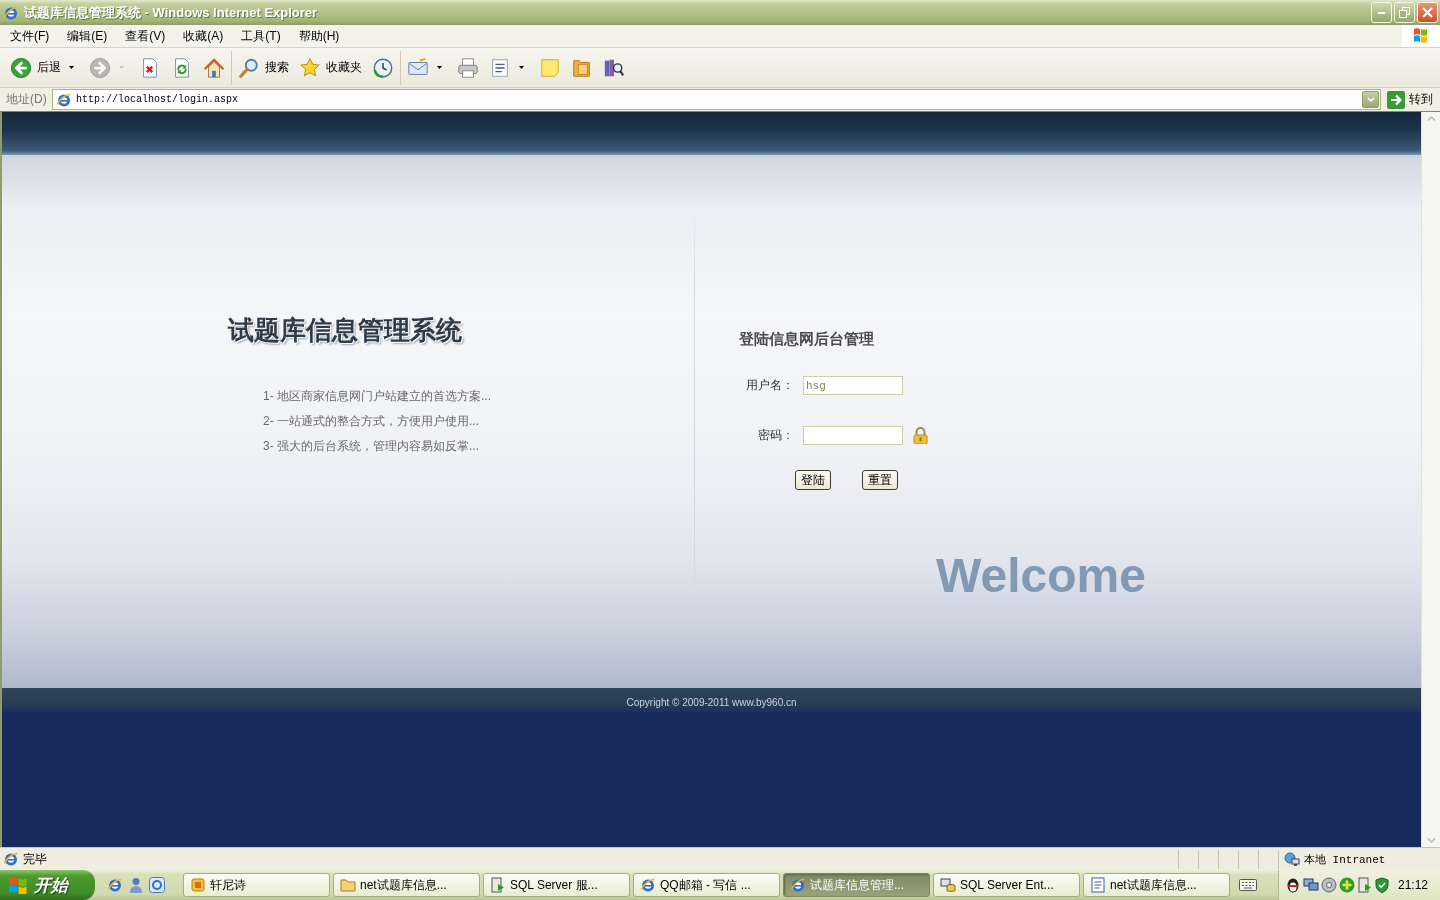 The height and width of the screenshot is (900, 1440). What do you see at coordinates (775, 435) in the screenshot?
I see `field-label: 密码：` at bounding box center [775, 435].